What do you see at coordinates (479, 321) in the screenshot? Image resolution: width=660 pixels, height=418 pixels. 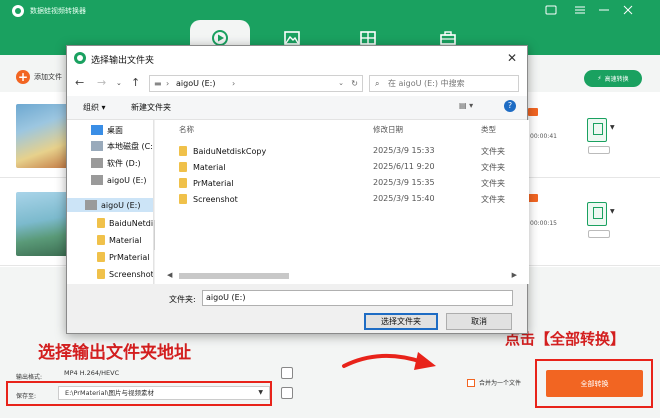 I see `cancel-button: 取消` at bounding box center [479, 321].